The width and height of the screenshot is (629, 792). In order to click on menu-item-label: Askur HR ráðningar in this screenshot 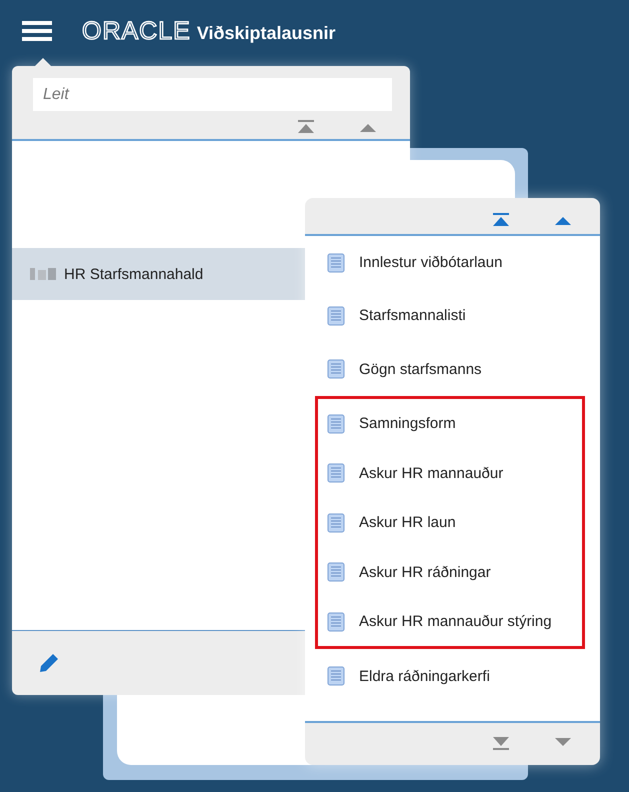, I will do `click(425, 572)`.